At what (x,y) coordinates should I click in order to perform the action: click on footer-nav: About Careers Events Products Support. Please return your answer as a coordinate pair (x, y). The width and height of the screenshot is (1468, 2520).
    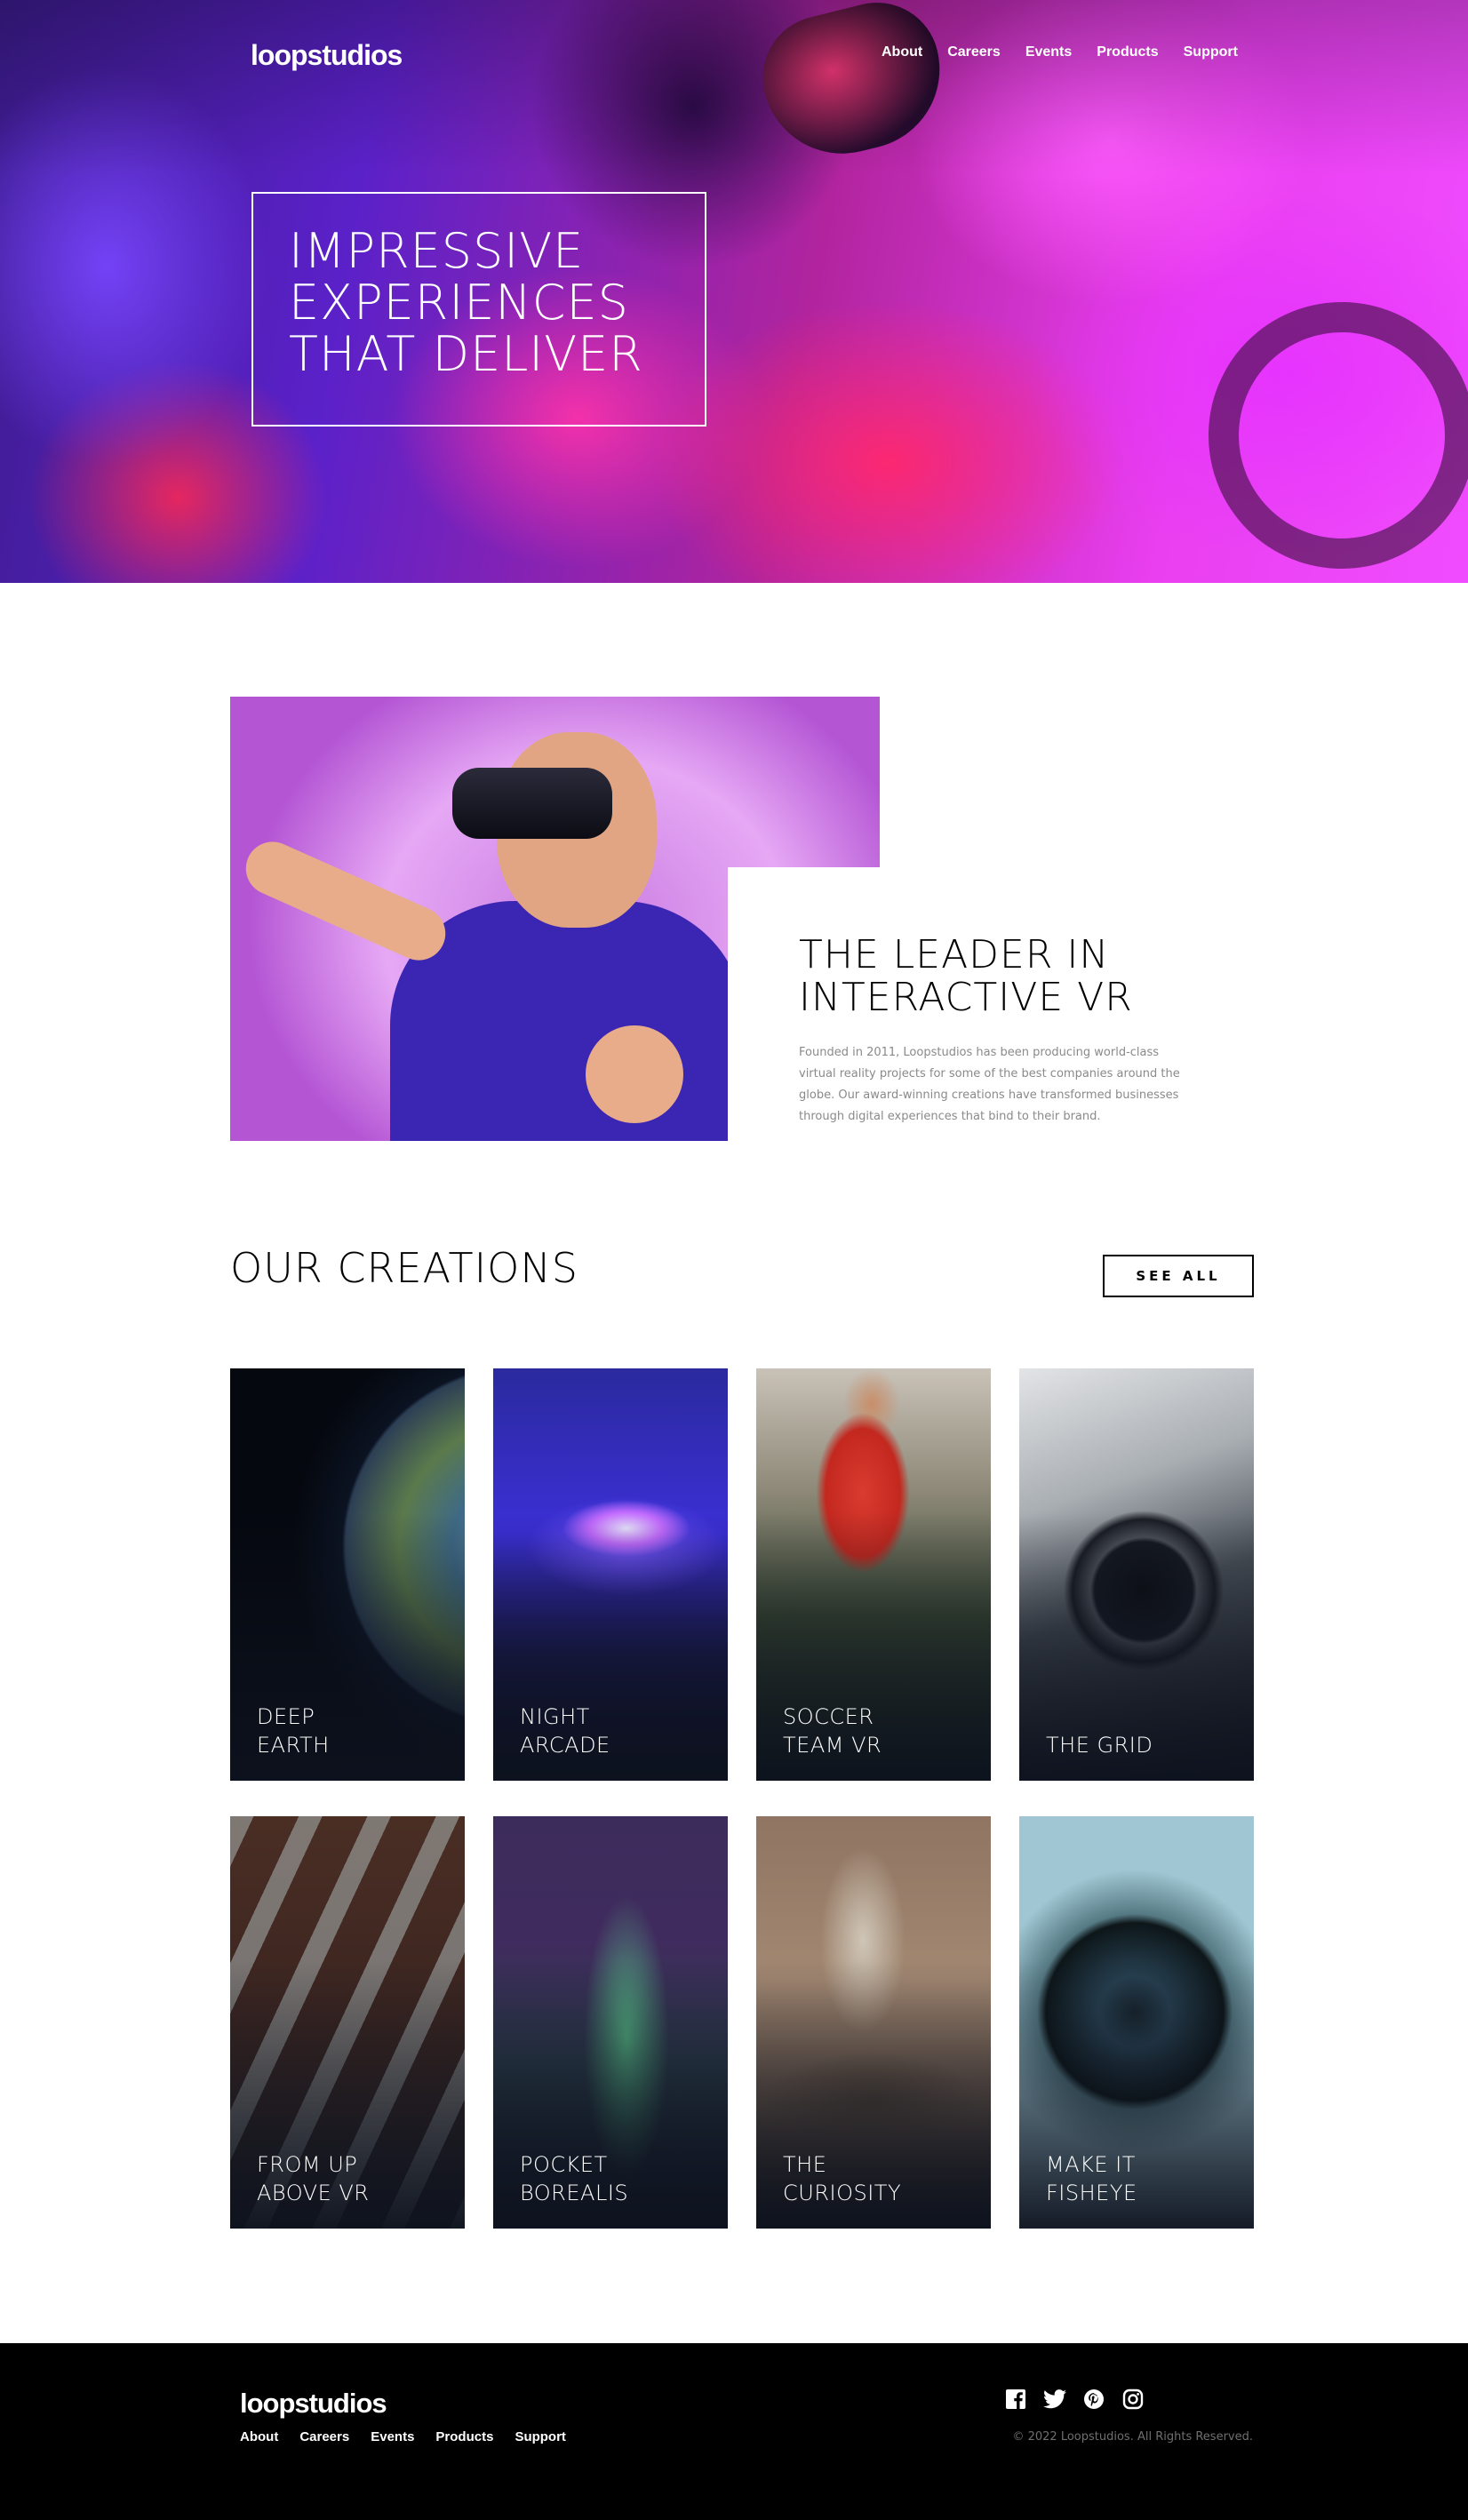
    Looking at the image, I should click on (413, 2436).